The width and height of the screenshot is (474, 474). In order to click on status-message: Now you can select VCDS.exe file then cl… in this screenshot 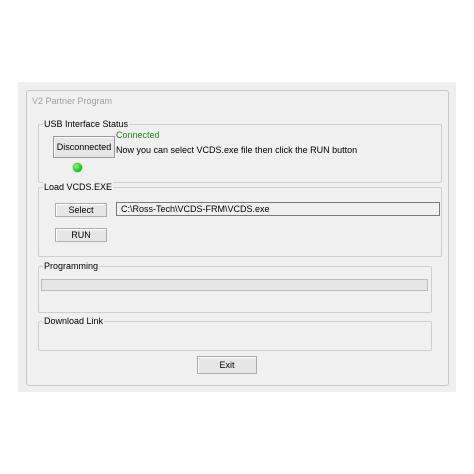, I will do `click(237, 150)`.